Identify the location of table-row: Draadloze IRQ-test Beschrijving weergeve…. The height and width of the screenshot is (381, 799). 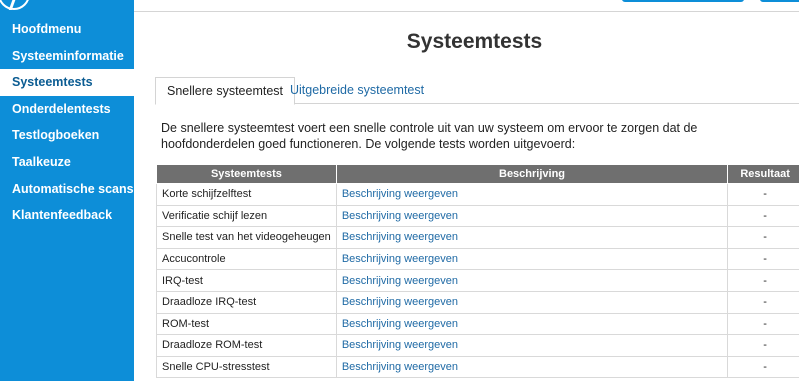
(477, 302).